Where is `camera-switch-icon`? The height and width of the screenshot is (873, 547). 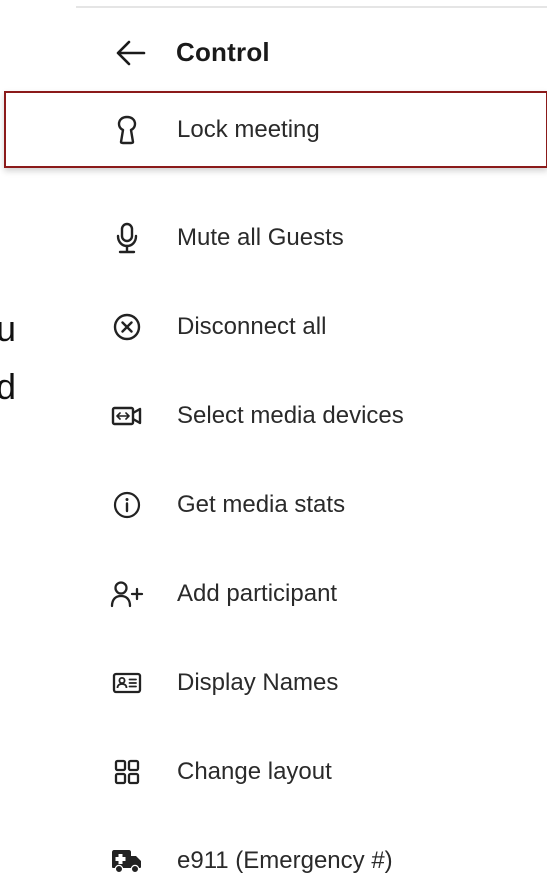
camera-switch-icon is located at coordinates (127, 416).